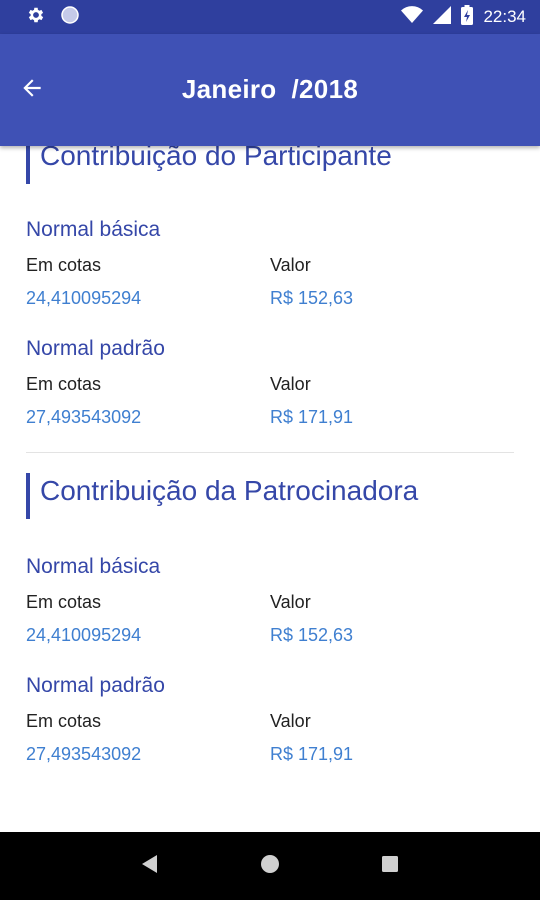 The width and height of the screenshot is (540, 900). I want to click on section-header: Contribuição do Participante, so click(270, 167).